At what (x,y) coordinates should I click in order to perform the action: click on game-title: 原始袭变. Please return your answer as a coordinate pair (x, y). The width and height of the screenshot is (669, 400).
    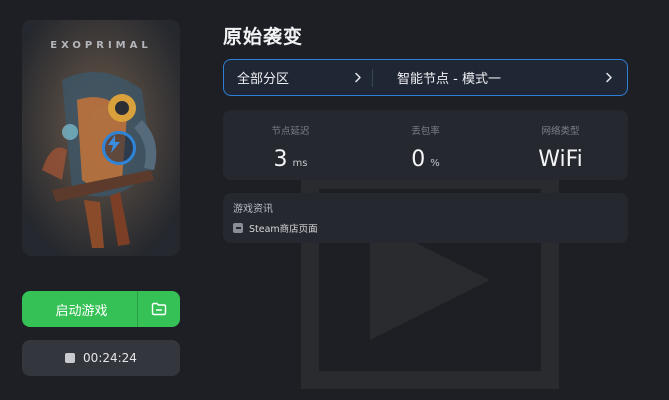
    Looking at the image, I should click on (263, 37).